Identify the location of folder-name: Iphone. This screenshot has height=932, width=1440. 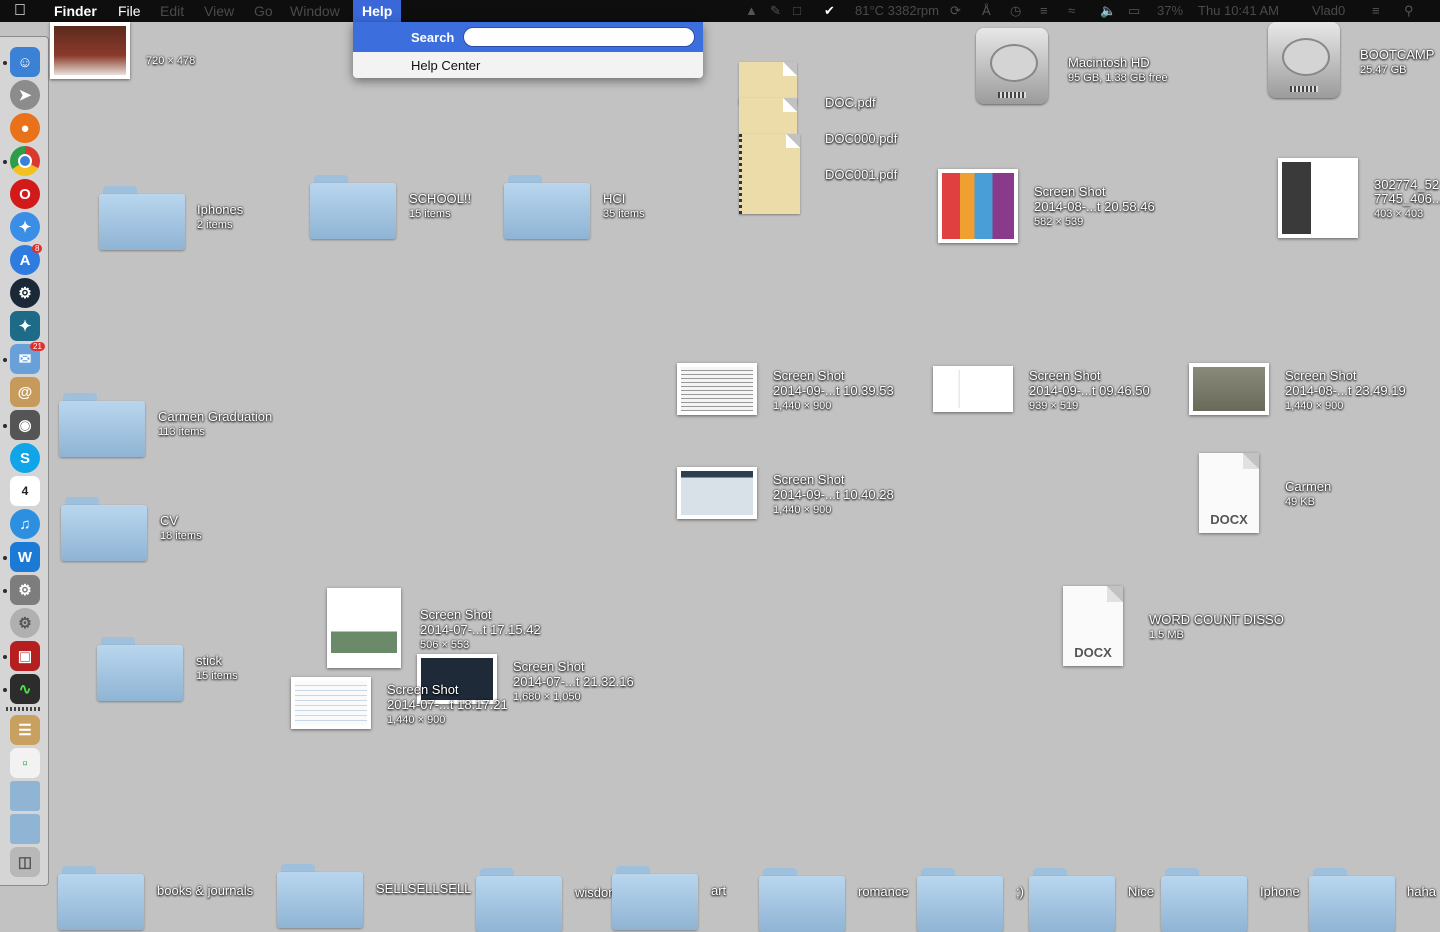
(1280, 891).